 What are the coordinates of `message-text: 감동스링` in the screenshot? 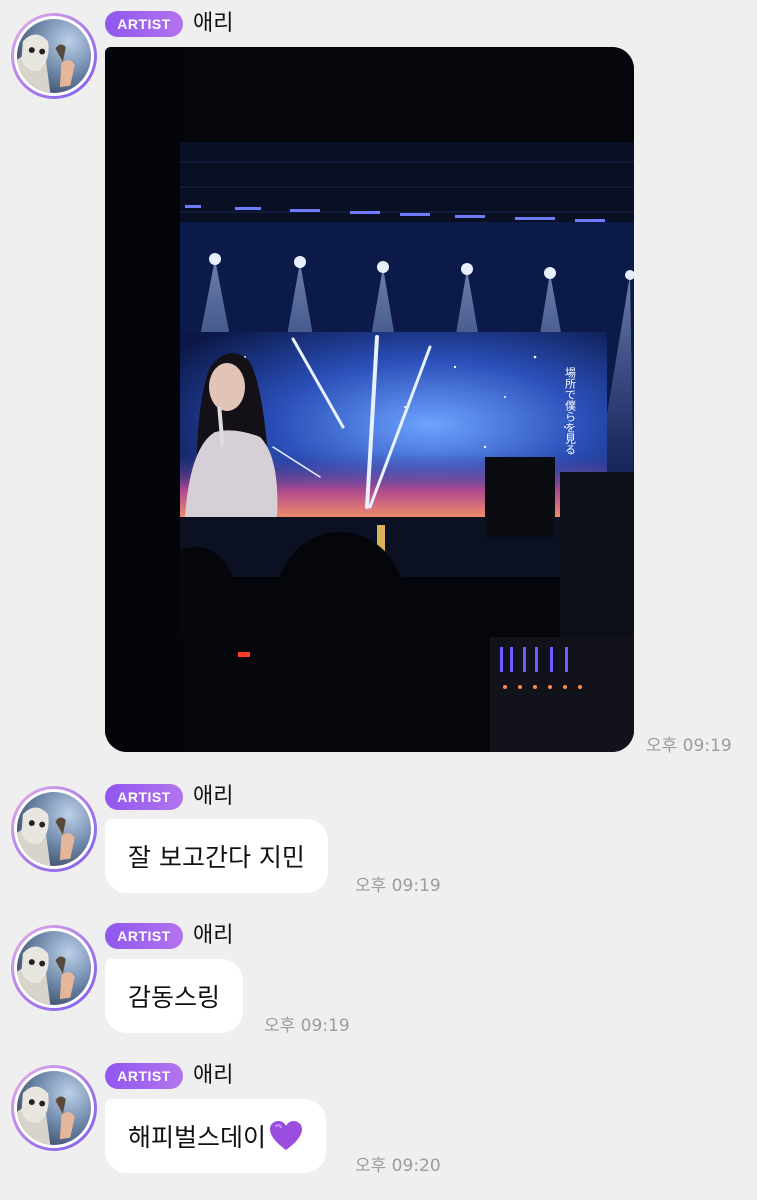 It's located at (174, 997).